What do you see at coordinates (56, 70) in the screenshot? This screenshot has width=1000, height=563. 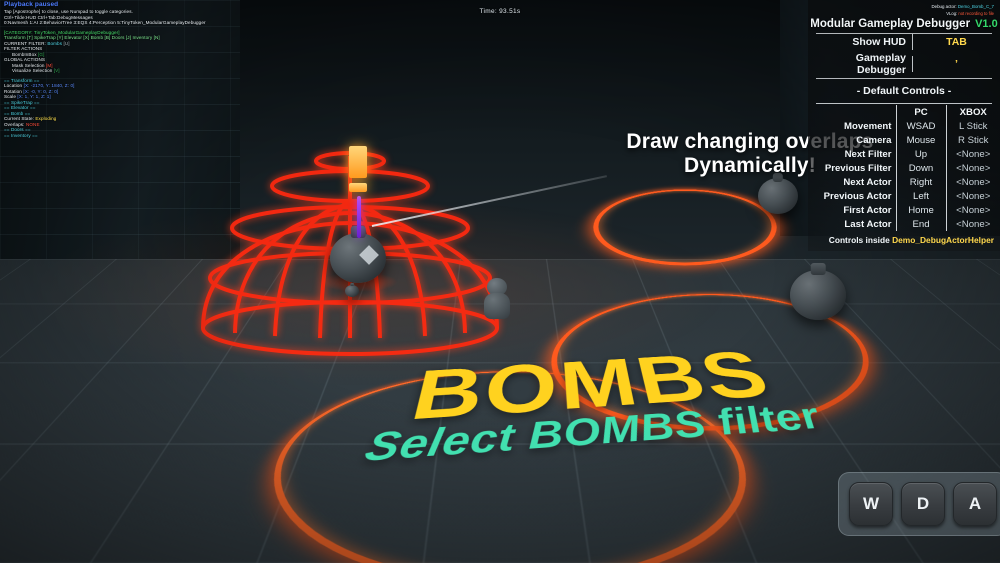 I see `global-action-1-key: [V]` at bounding box center [56, 70].